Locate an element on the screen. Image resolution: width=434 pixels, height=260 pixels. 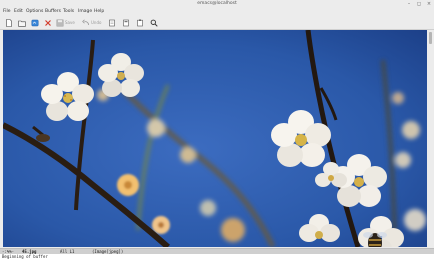
cut-button is located at coordinates (112, 22).